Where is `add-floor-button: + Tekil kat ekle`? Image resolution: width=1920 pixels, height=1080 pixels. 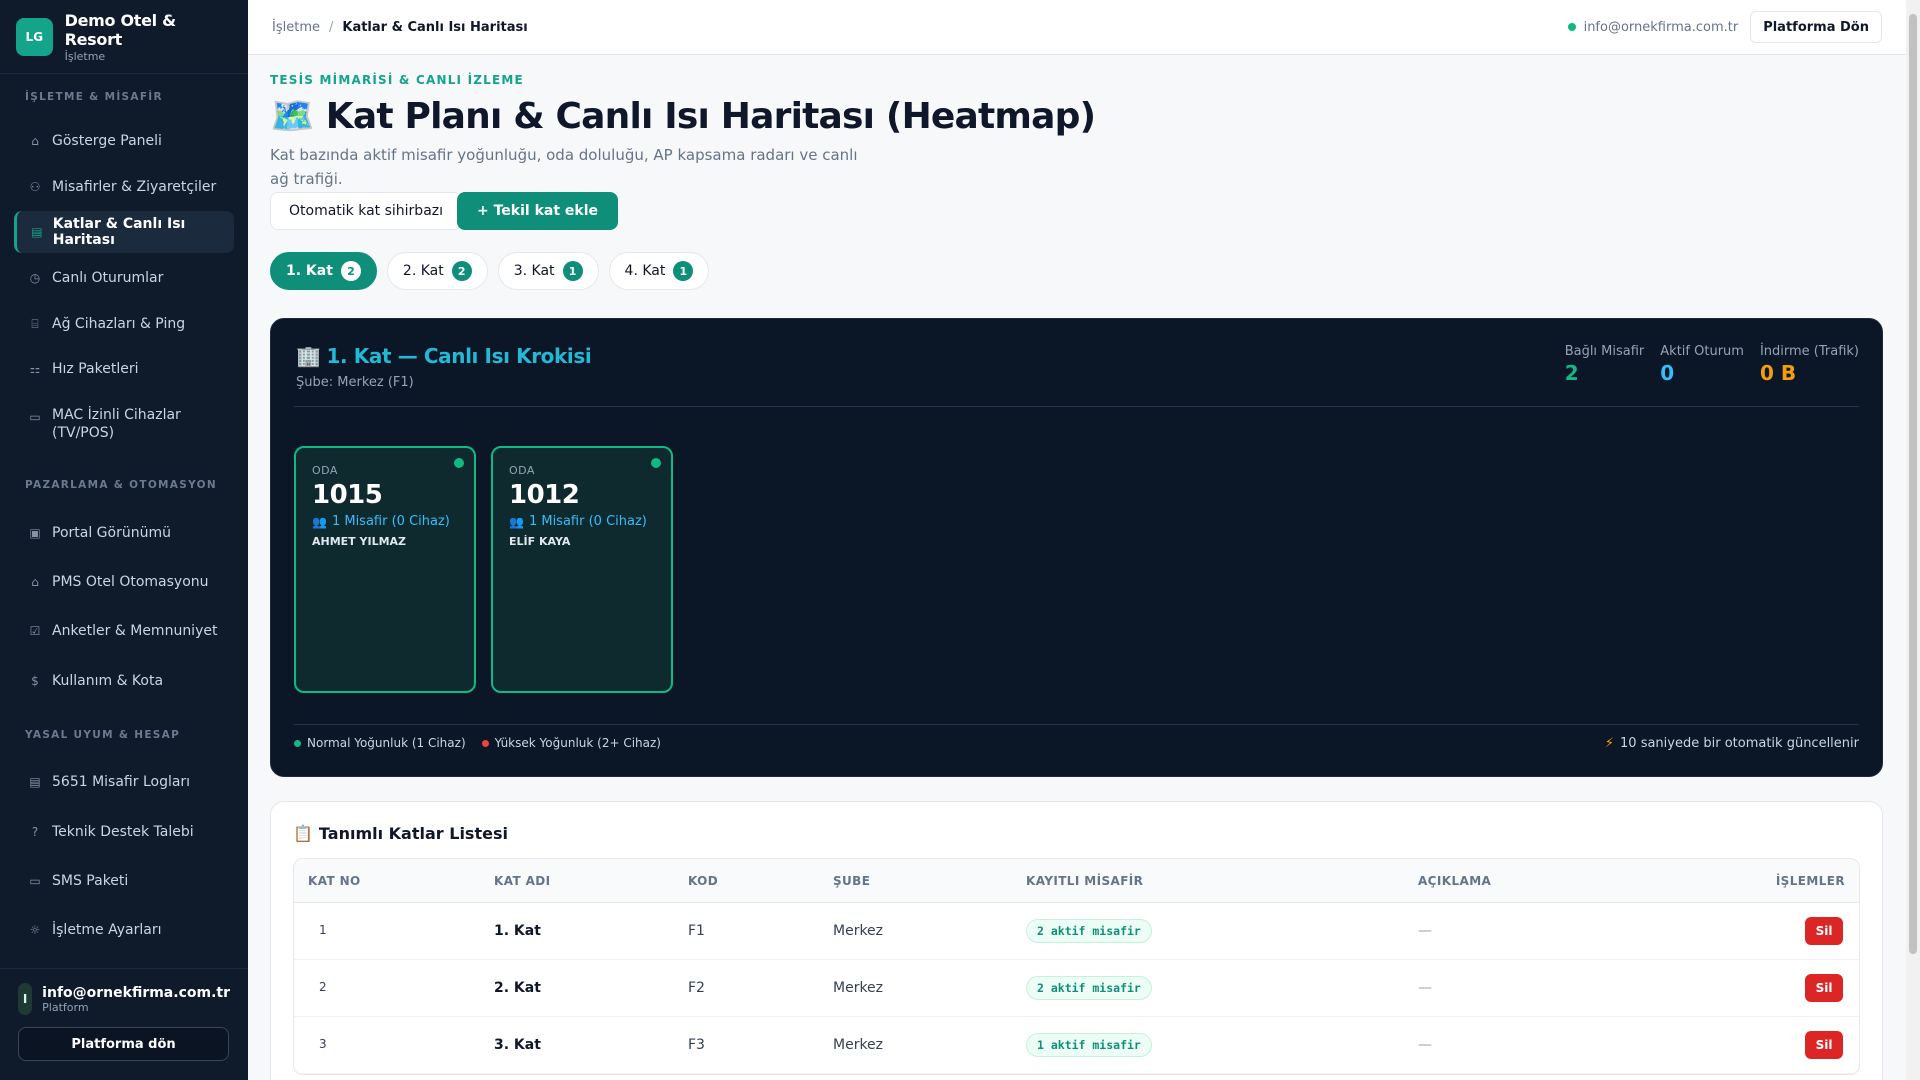 add-floor-button: + Tekil kat ekle is located at coordinates (537, 211).